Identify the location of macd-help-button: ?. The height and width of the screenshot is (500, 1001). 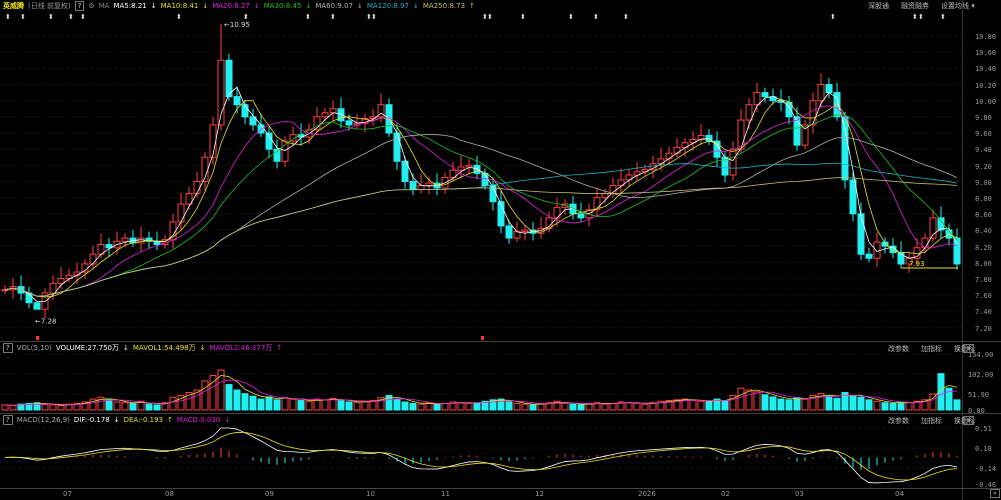
(8, 419).